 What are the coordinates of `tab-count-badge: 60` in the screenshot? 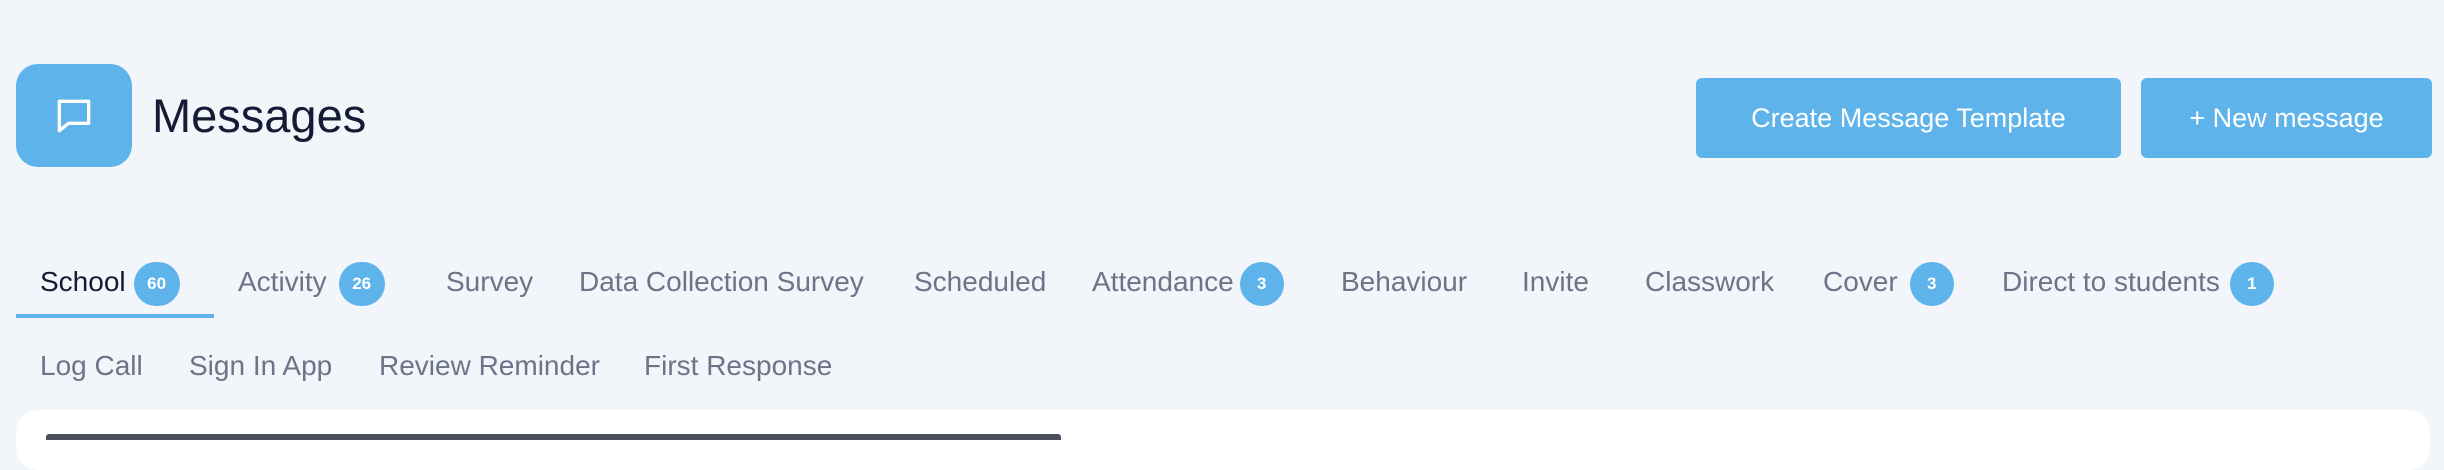 It's located at (156, 284).